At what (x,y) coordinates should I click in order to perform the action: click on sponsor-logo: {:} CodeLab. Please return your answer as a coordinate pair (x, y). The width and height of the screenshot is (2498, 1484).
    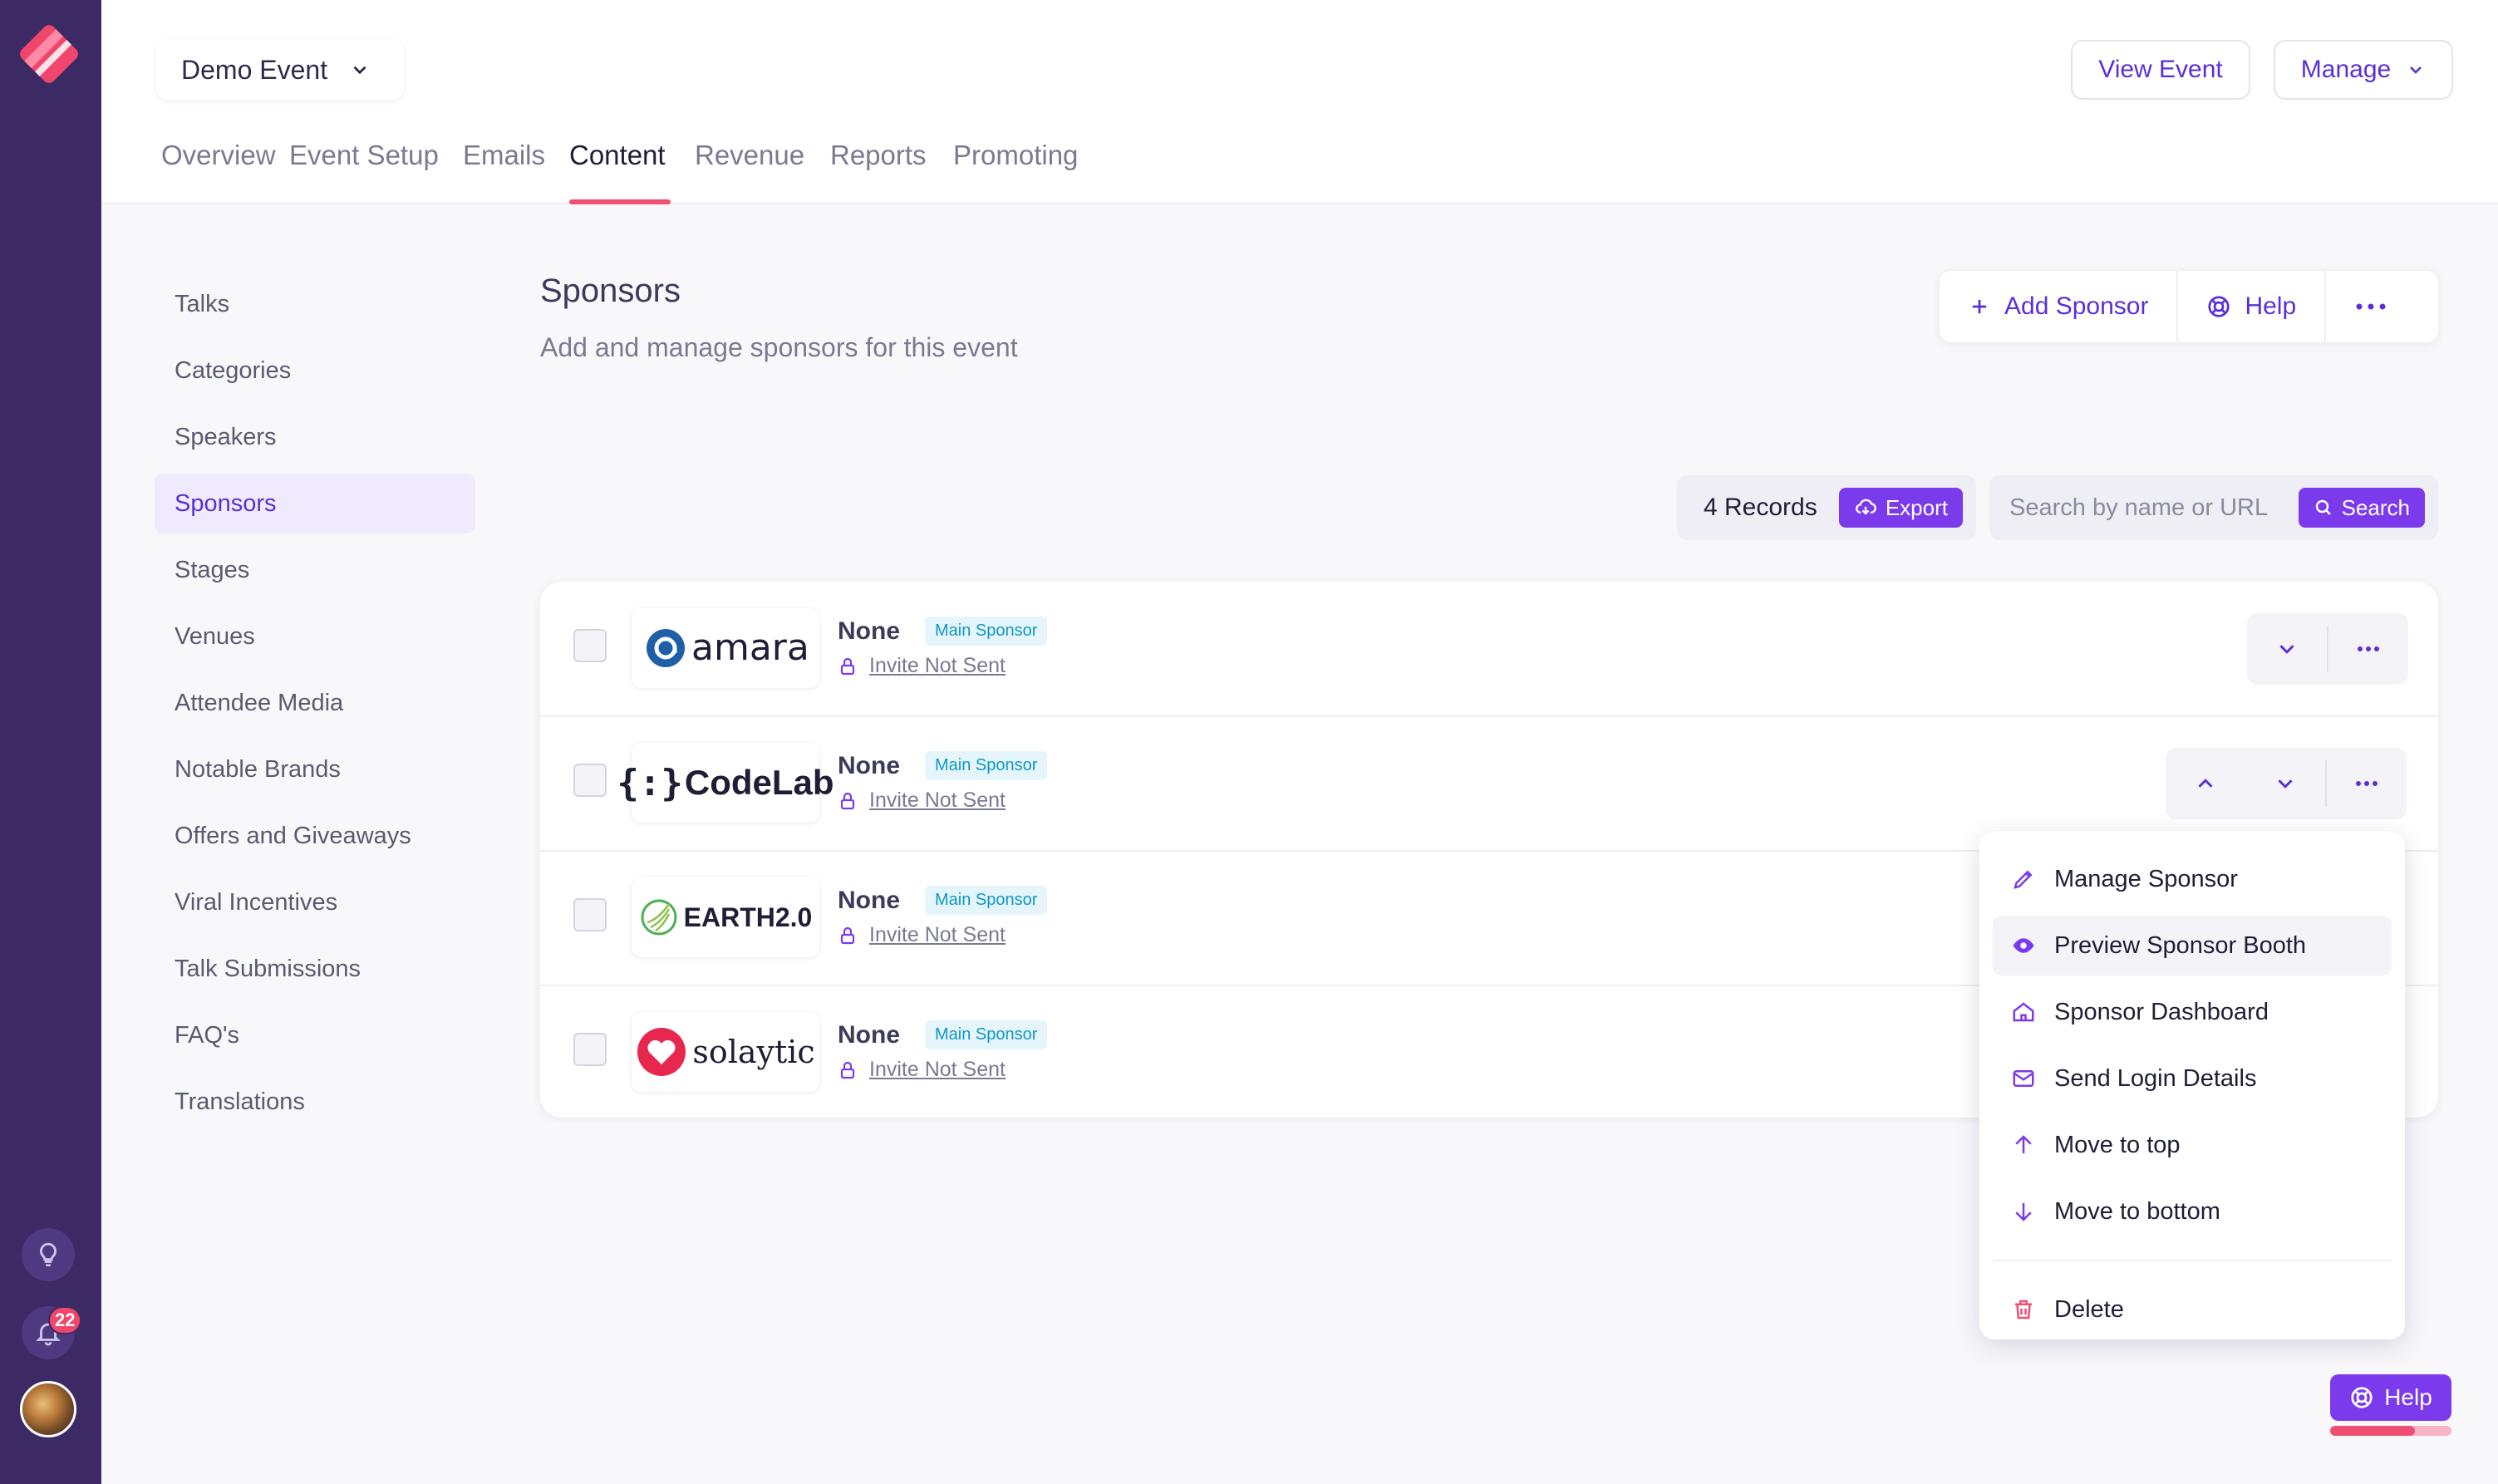
    Looking at the image, I should click on (725, 783).